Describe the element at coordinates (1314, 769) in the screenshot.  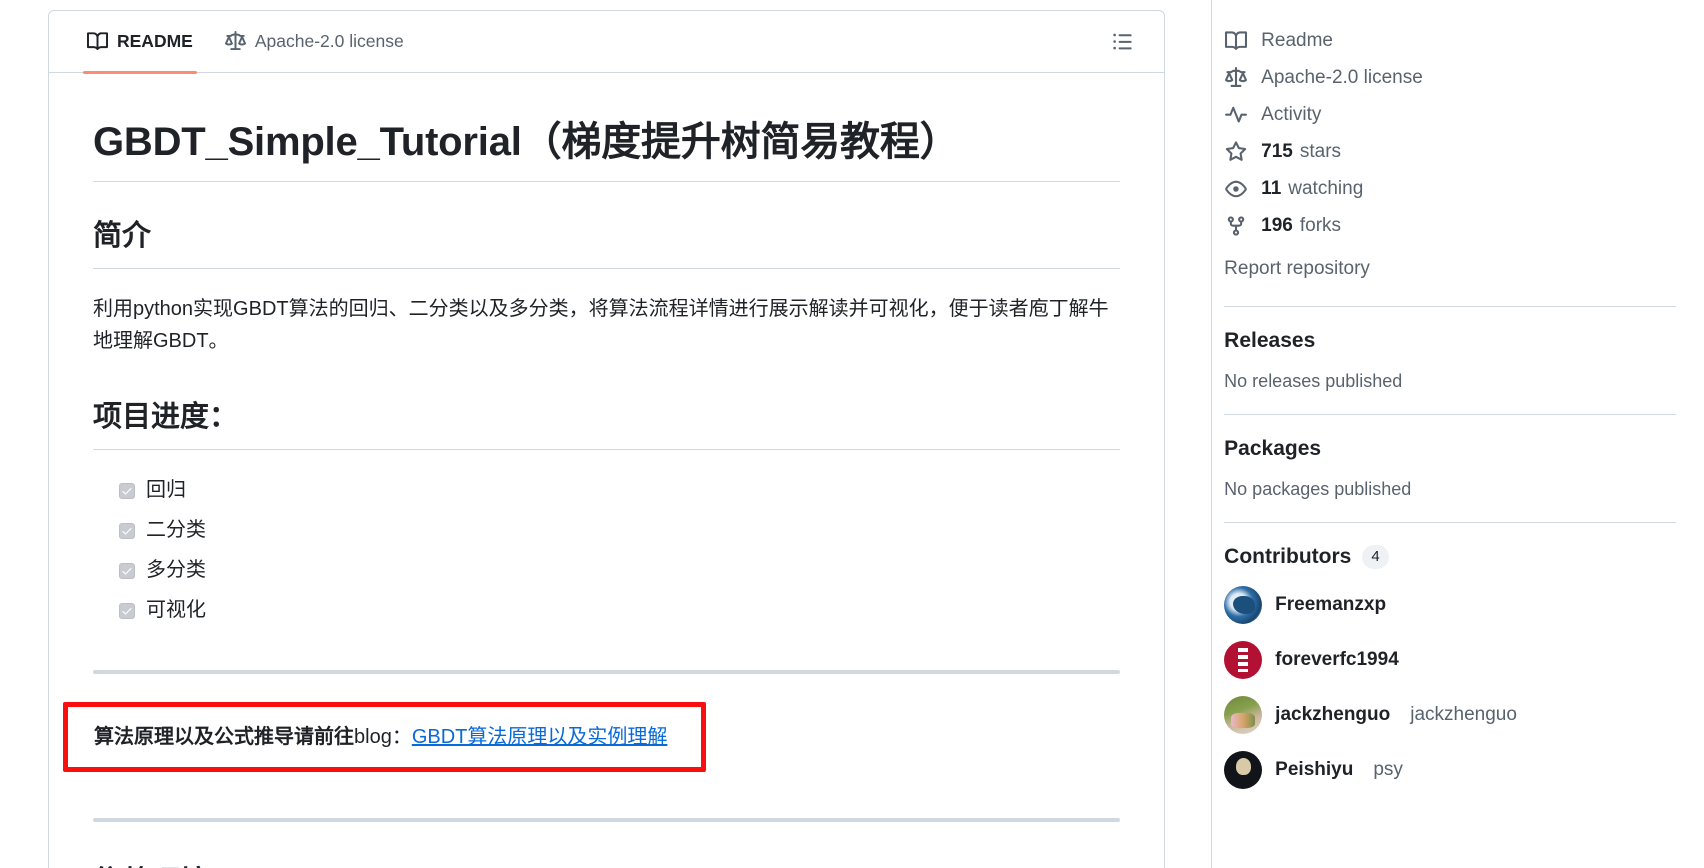
I see `contributor-name: Peishiyu` at that location.